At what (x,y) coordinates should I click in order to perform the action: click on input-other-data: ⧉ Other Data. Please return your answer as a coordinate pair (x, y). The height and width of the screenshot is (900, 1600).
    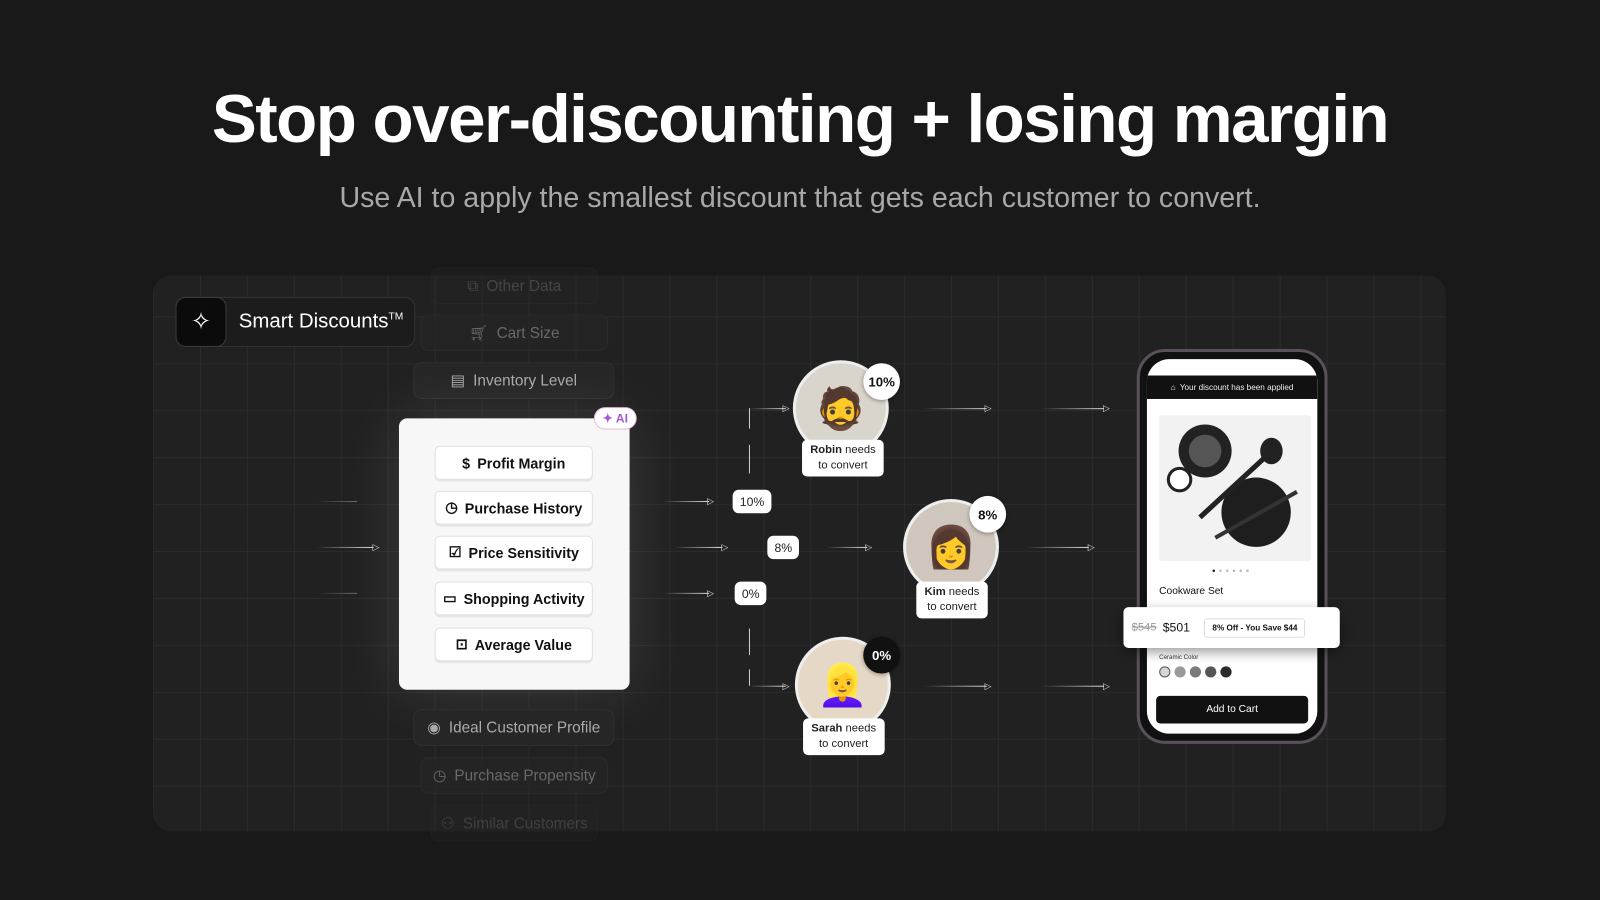
    Looking at the image, I should click on (514, 286).